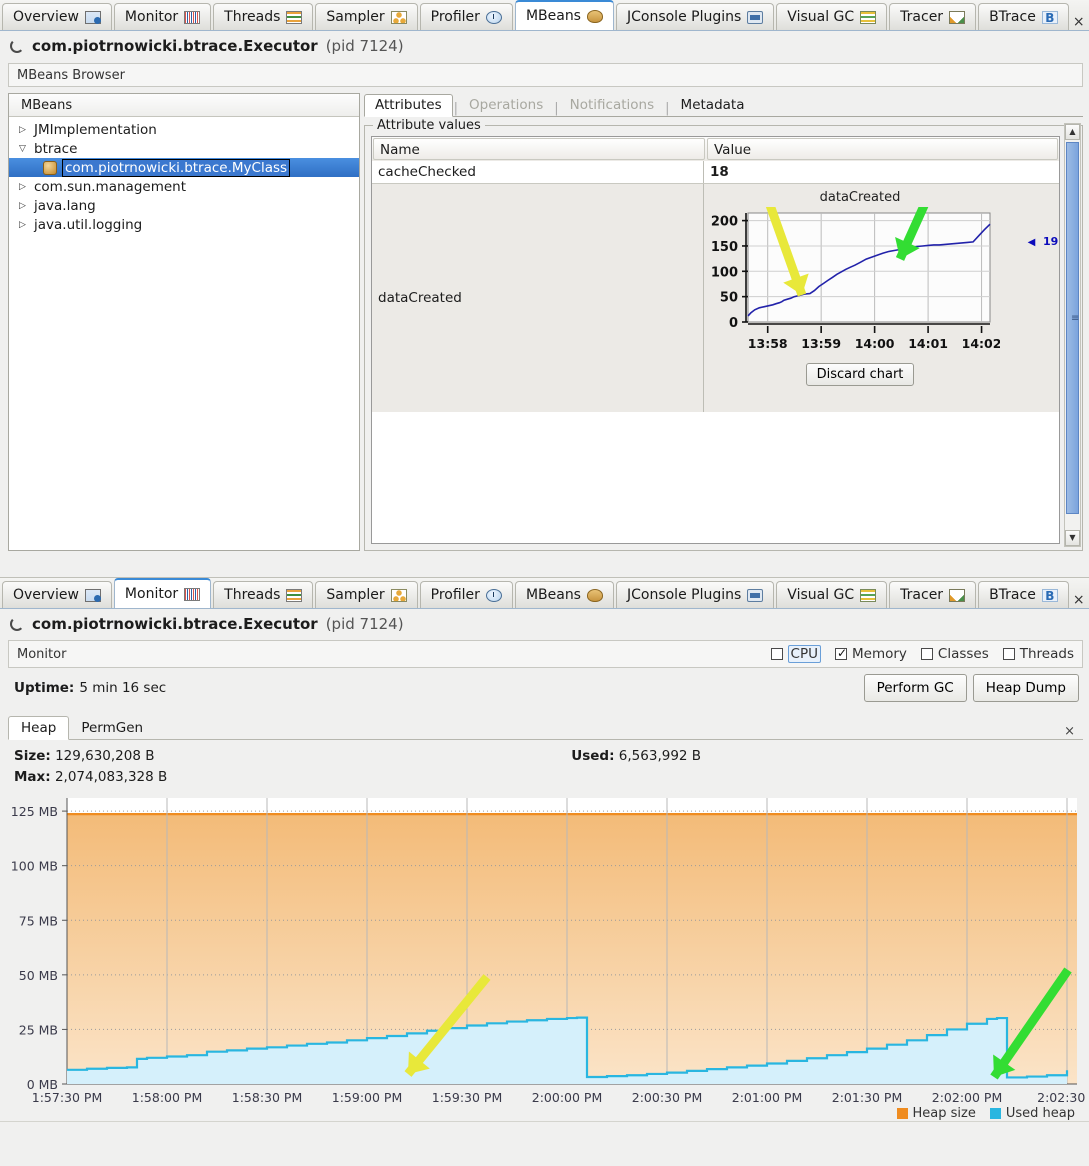 This screenshot has height=1166, width=1089. I want to click on svg-text: 1:59:00 PM, so click(367, 1096).